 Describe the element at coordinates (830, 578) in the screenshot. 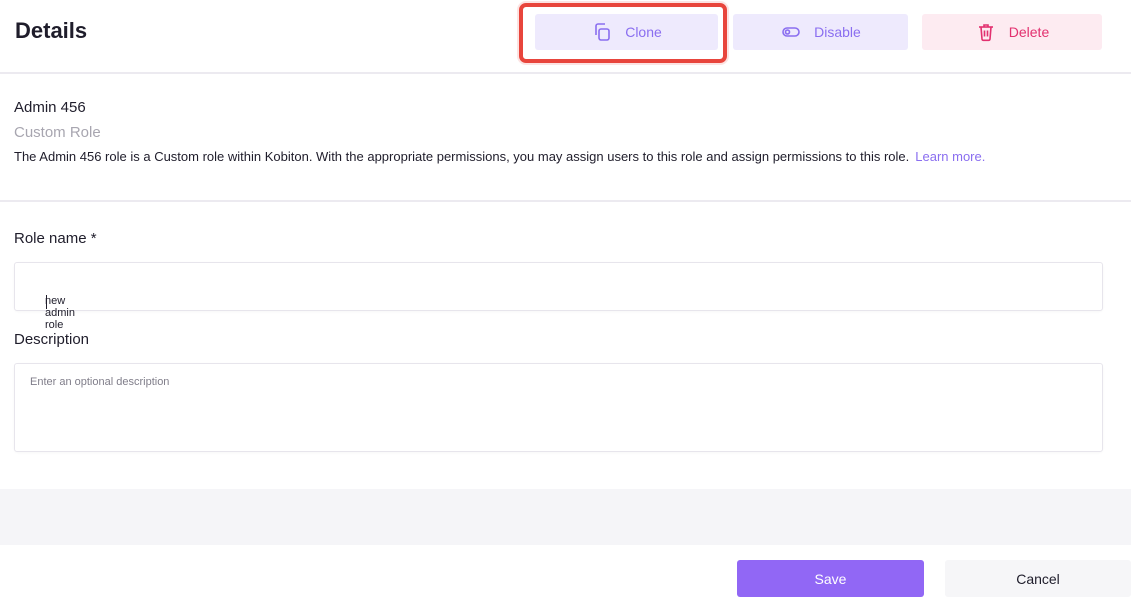

I see `save-button: Save` at that location.